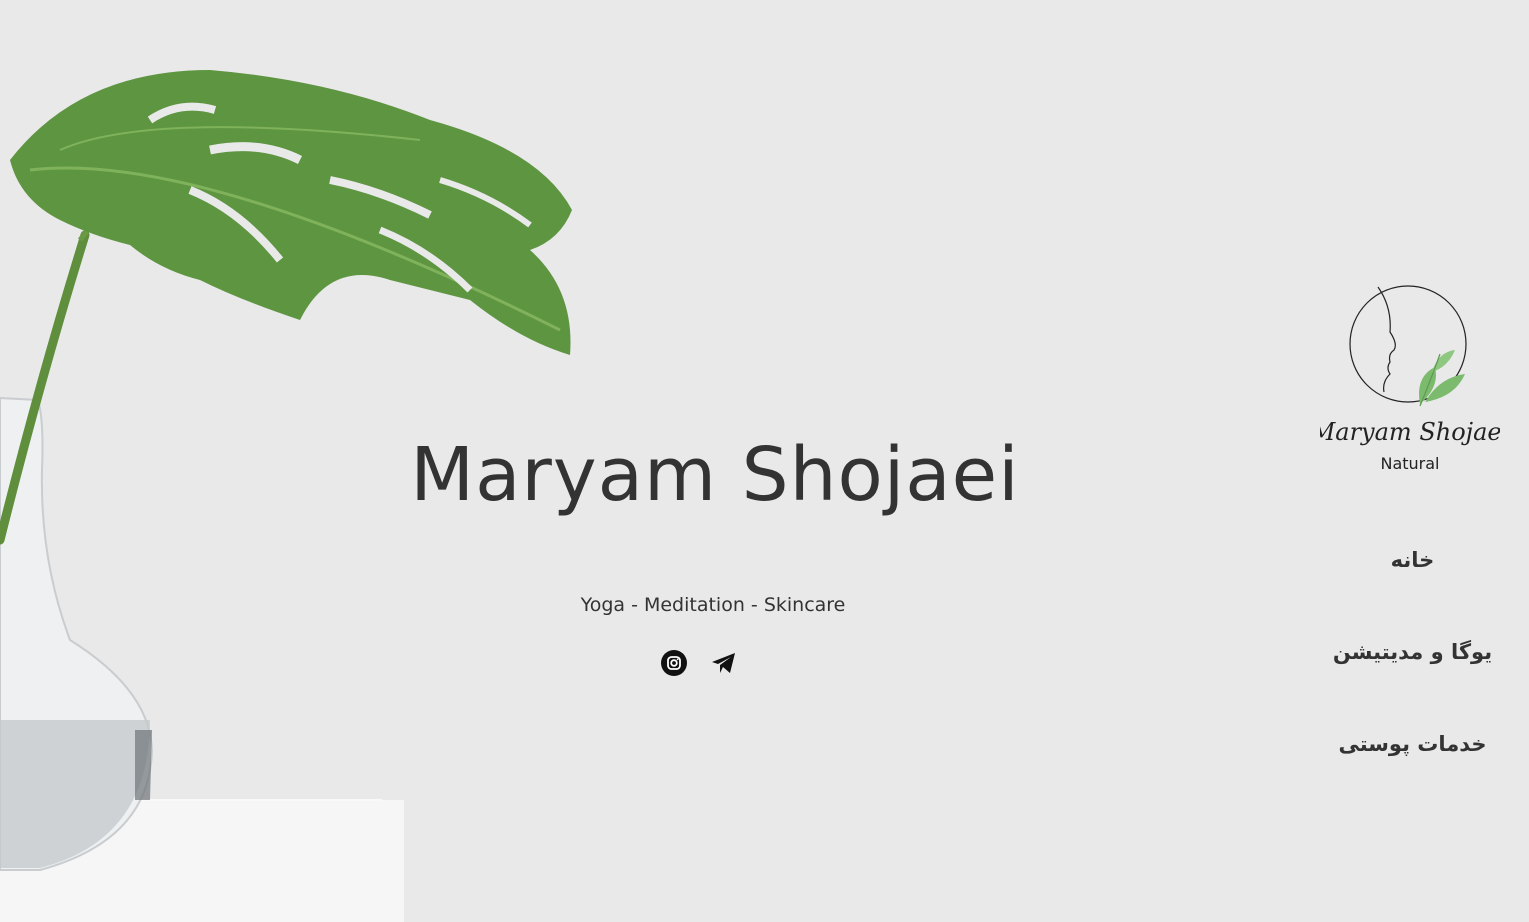 Image resolution: width=1529 pixels, height=922 pixels. I want to click on nav-link-yoga-meditation: یوگا و مدیتیشن, so click(1412, 652).